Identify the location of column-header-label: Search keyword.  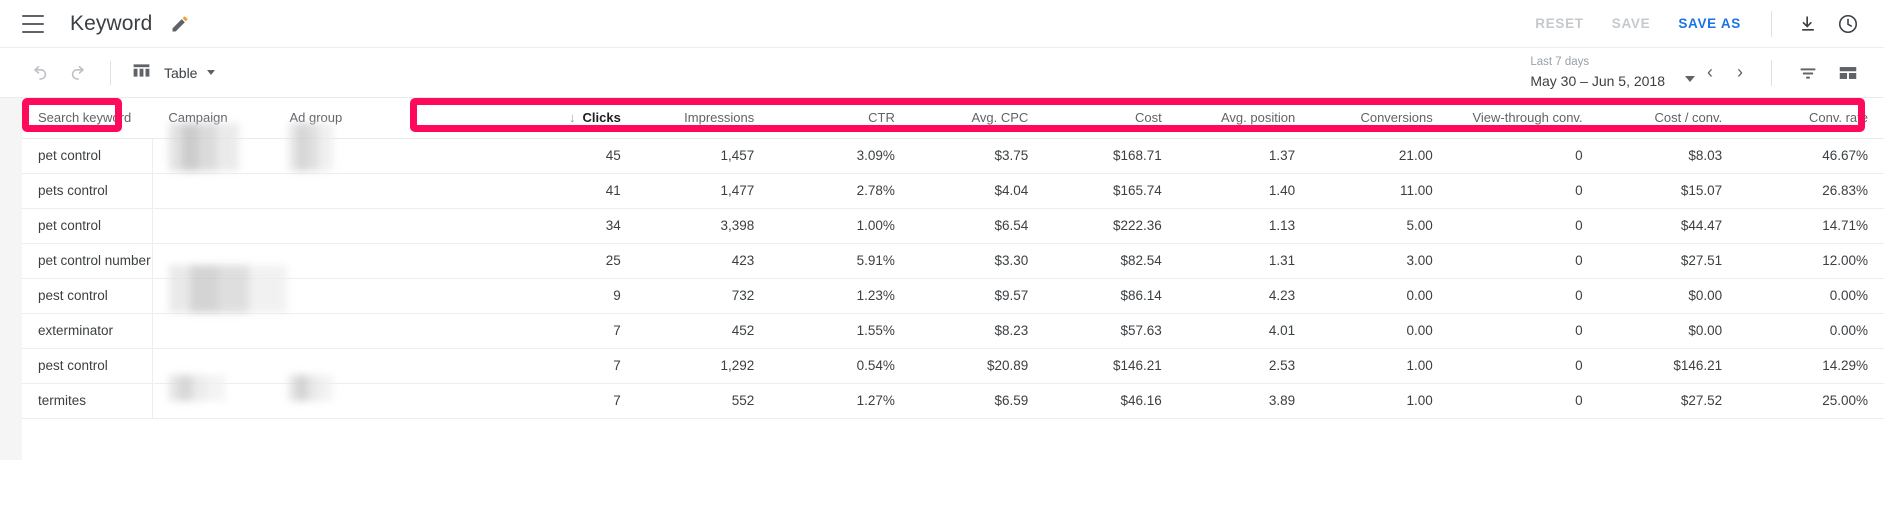
(85, 118).